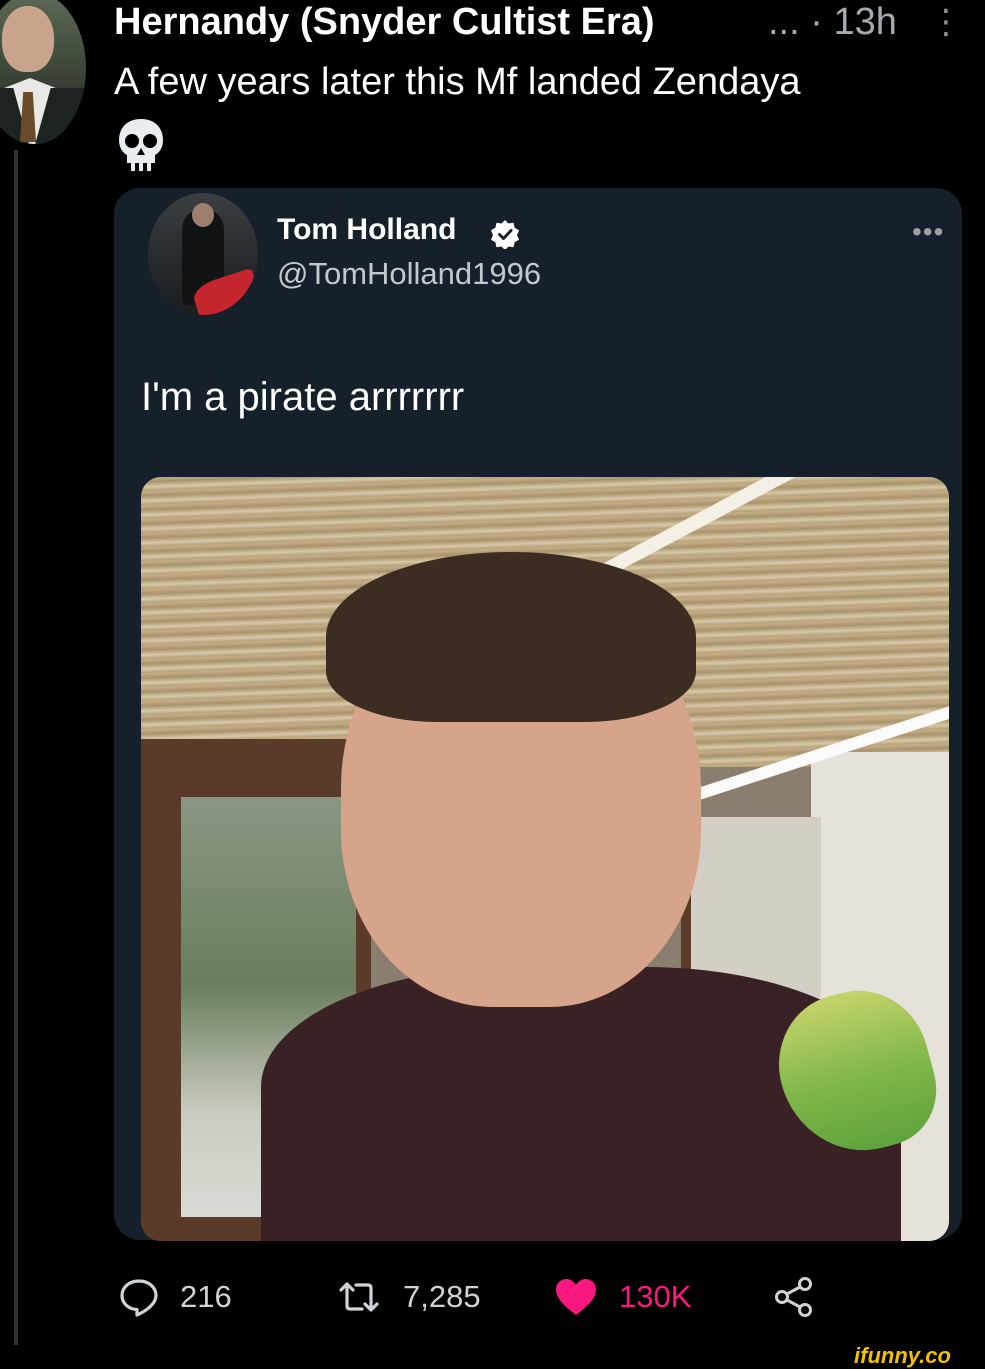 The height and width of the screenshot is (1369, 985). Describe the element at coordinates (832, 22) in the screenshot. I see `tweet-timestamp: ... · 13h` at that location.